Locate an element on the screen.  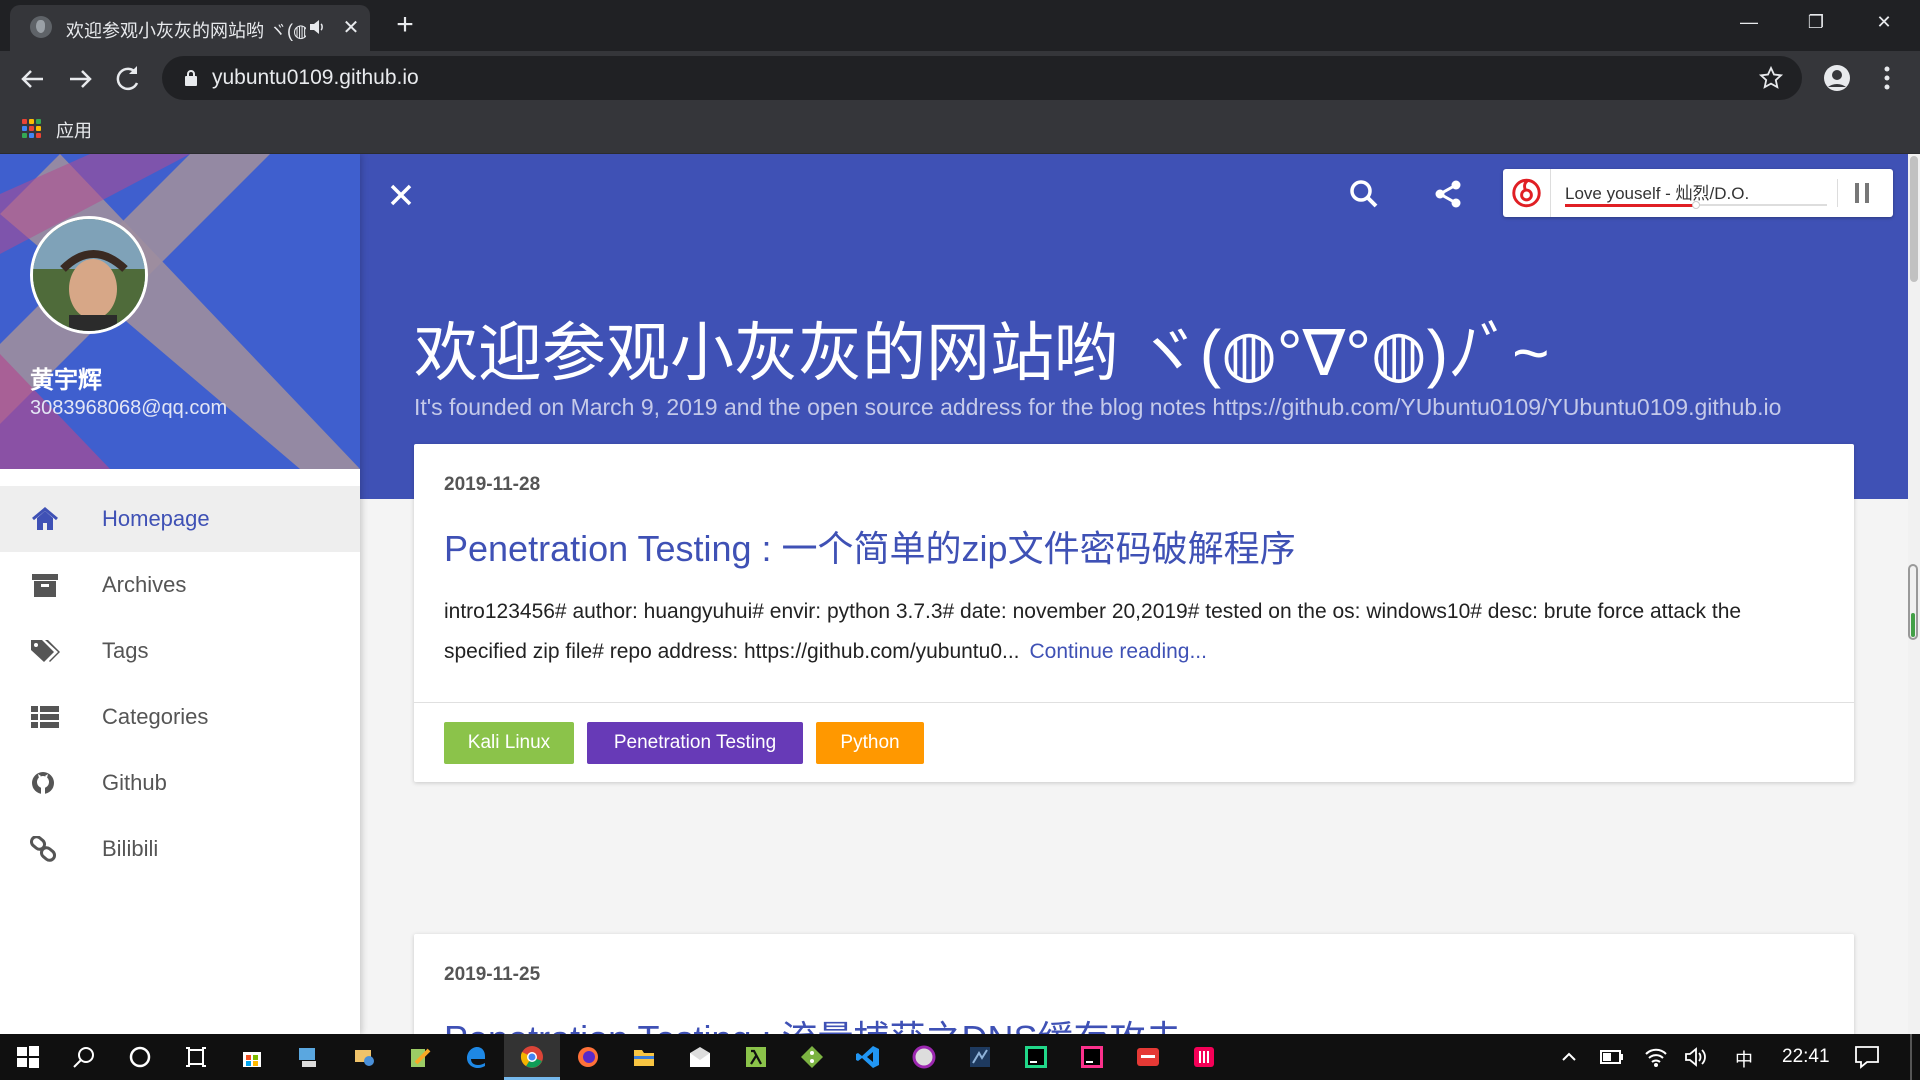
lambda-icon is located at coordinates (756, 1057).